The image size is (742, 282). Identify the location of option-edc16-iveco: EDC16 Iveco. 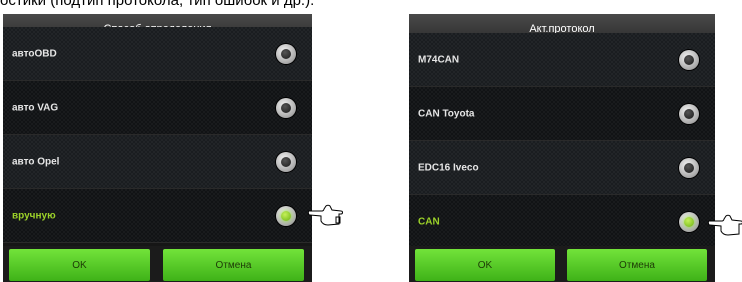
(562, 168).